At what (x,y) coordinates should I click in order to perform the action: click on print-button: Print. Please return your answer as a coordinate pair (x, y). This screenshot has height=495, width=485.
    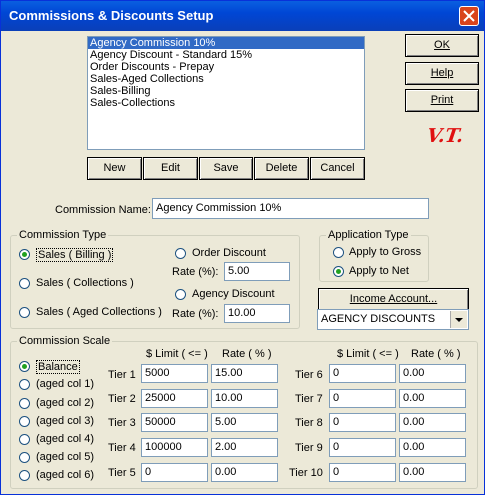
    Looking at the image, I should click on (442, 100).